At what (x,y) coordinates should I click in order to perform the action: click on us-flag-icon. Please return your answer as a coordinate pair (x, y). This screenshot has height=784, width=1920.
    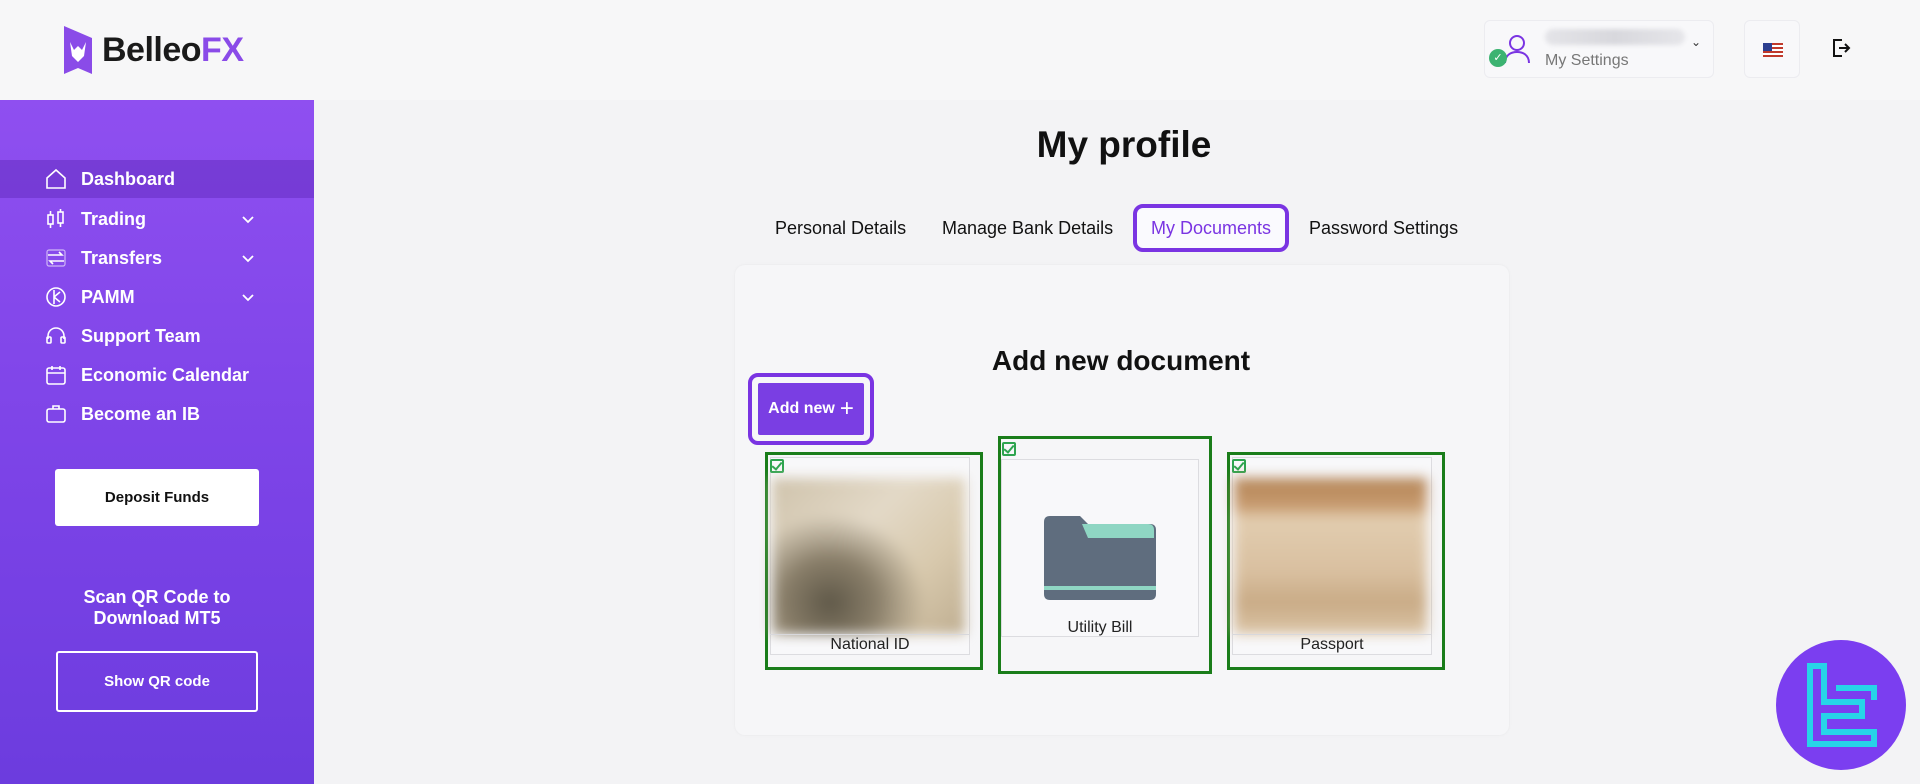
    Looking at the image, I should click on (1773, 50).